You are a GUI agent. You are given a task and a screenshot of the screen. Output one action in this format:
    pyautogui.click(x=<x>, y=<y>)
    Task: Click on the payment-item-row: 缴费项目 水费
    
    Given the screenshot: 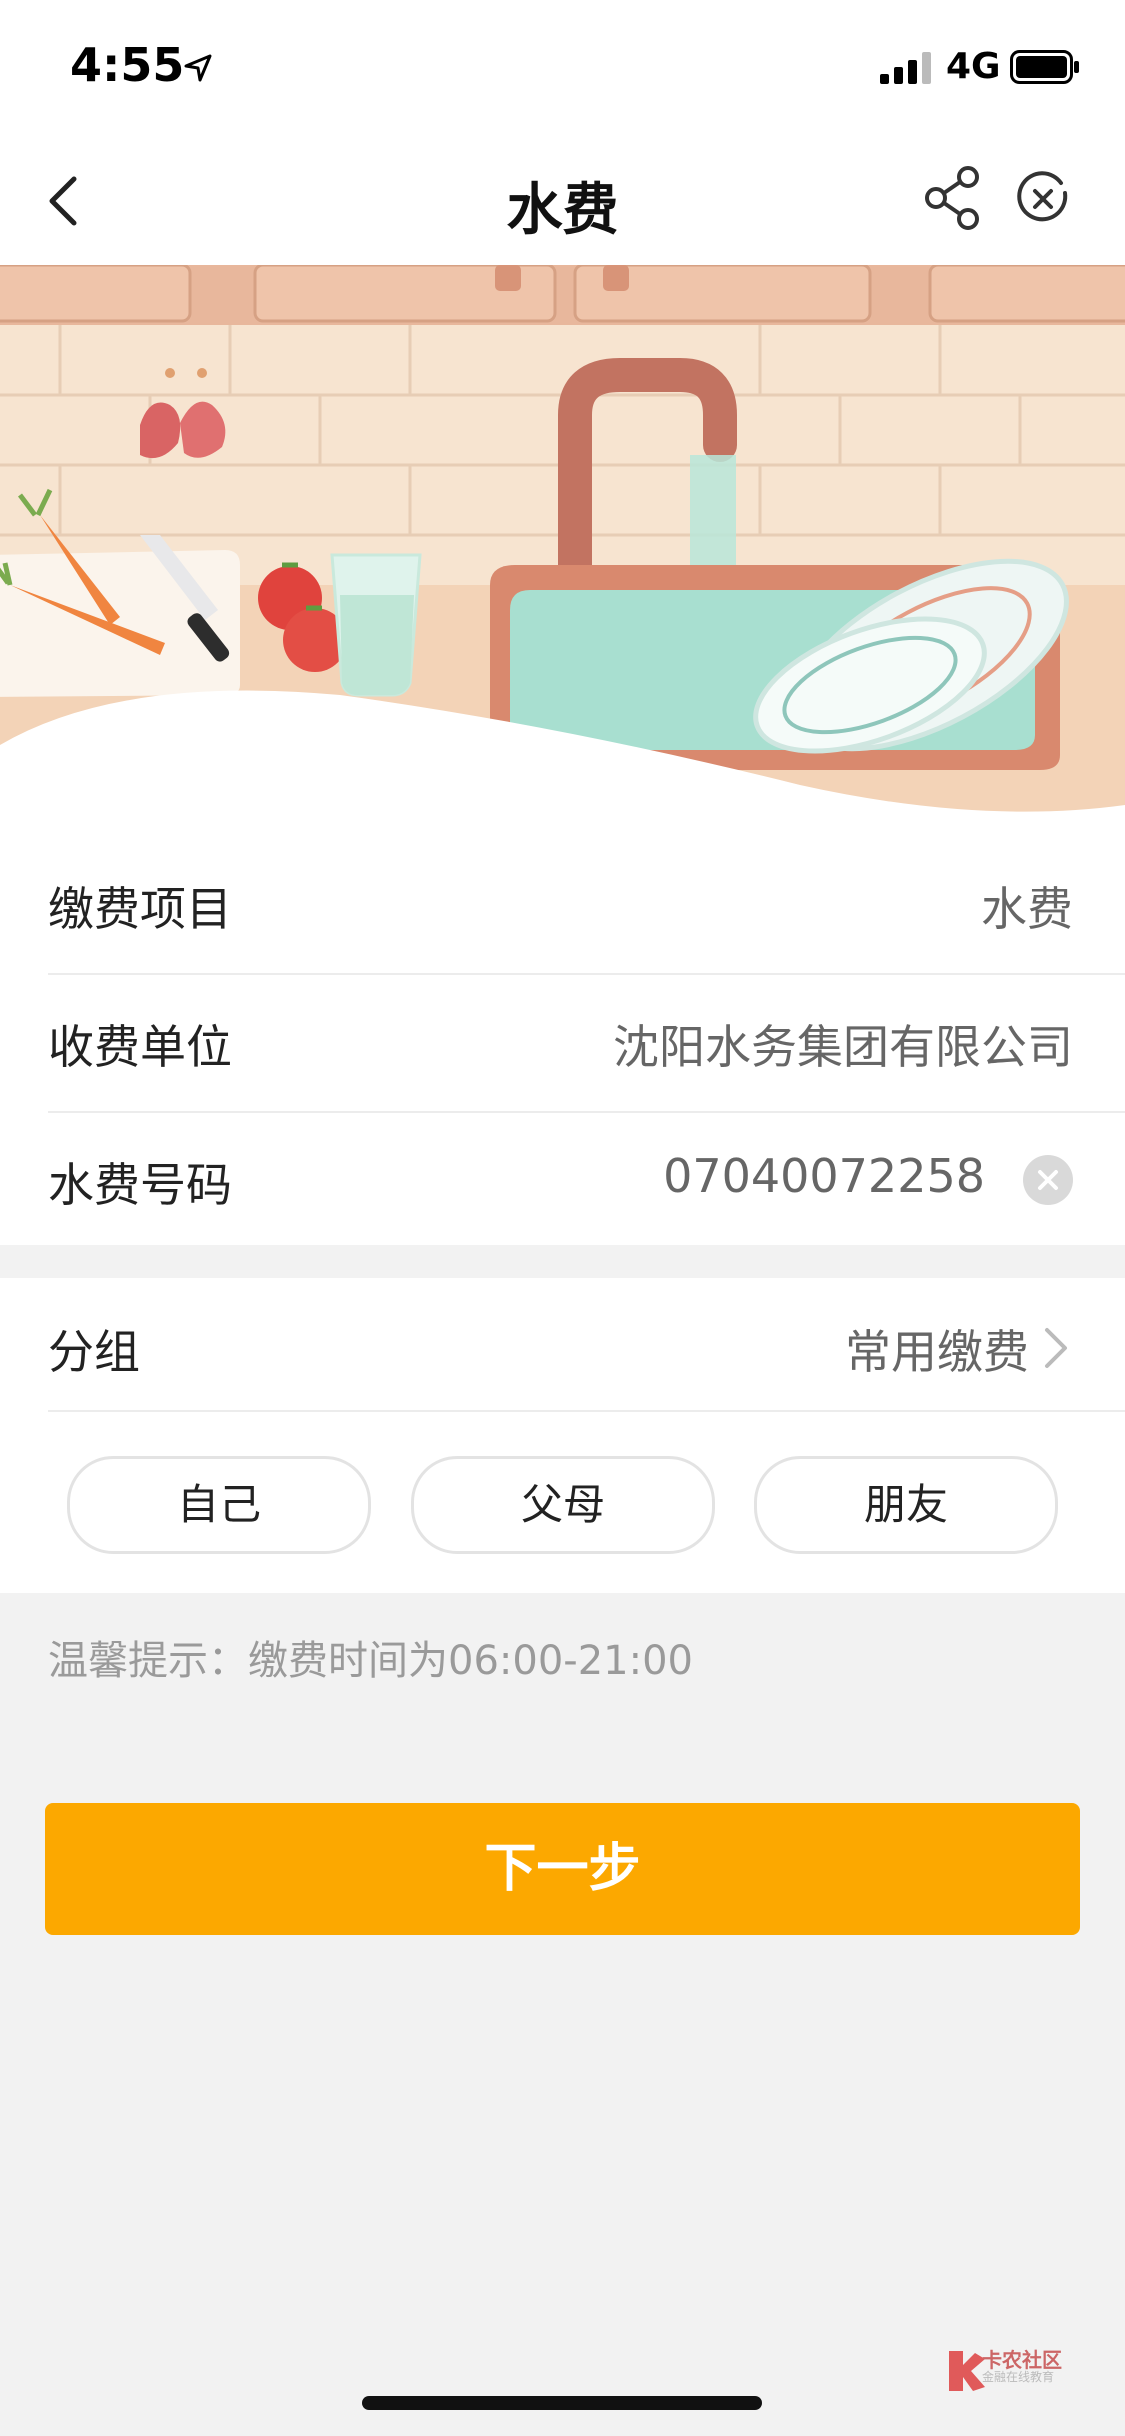 What is the action you would take?
    pyautogui.click(x=586, y=905)
    